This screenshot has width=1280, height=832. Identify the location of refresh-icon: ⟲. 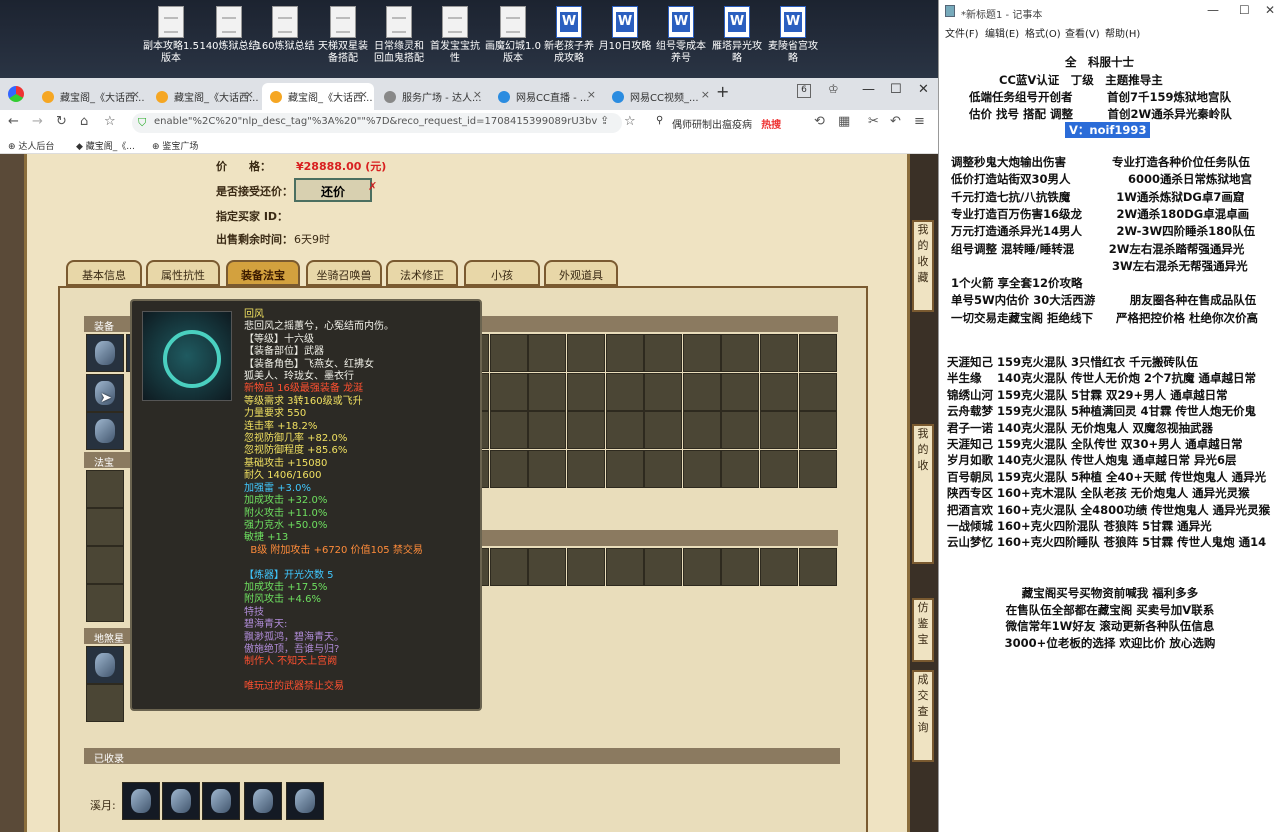
(819, 121).